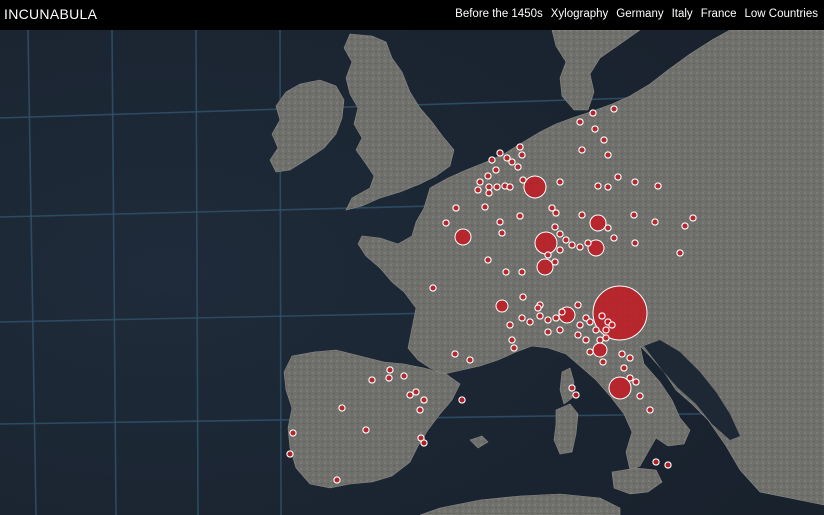 The height and width of the screenshot is (515, 824). What do you see at coordinates (682, 14) in the screenshot?
I see `nav-item-italy: Italy` at bounding box center [682, 14].